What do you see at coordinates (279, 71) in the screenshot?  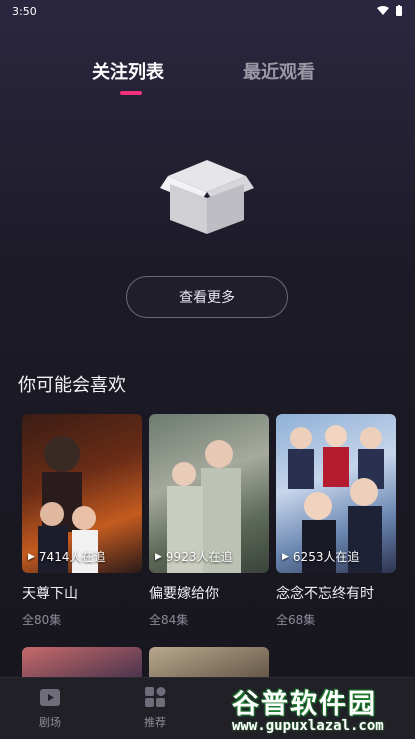 I see `tab-recently-watched: 最近观看` at bounding box center [279, 71].